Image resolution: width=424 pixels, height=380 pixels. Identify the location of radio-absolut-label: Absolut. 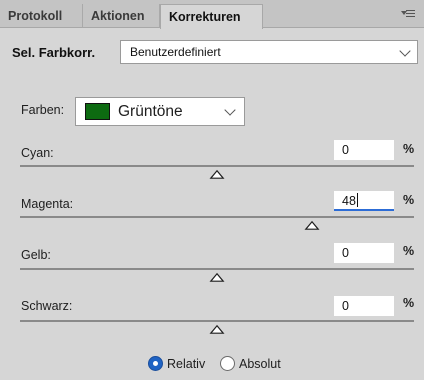
(260, 364).